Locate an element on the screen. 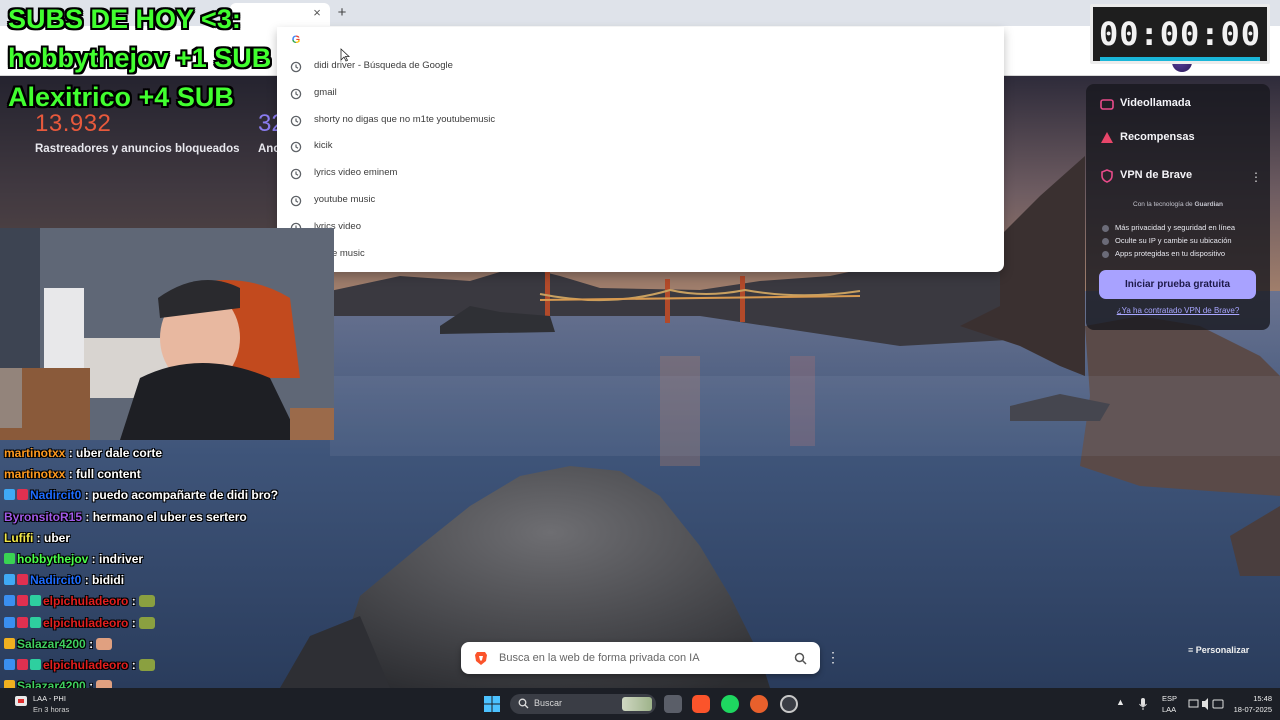 This screenshot has height=720, width=1280. new-tab-button: + is located at coordinates (342, 13).